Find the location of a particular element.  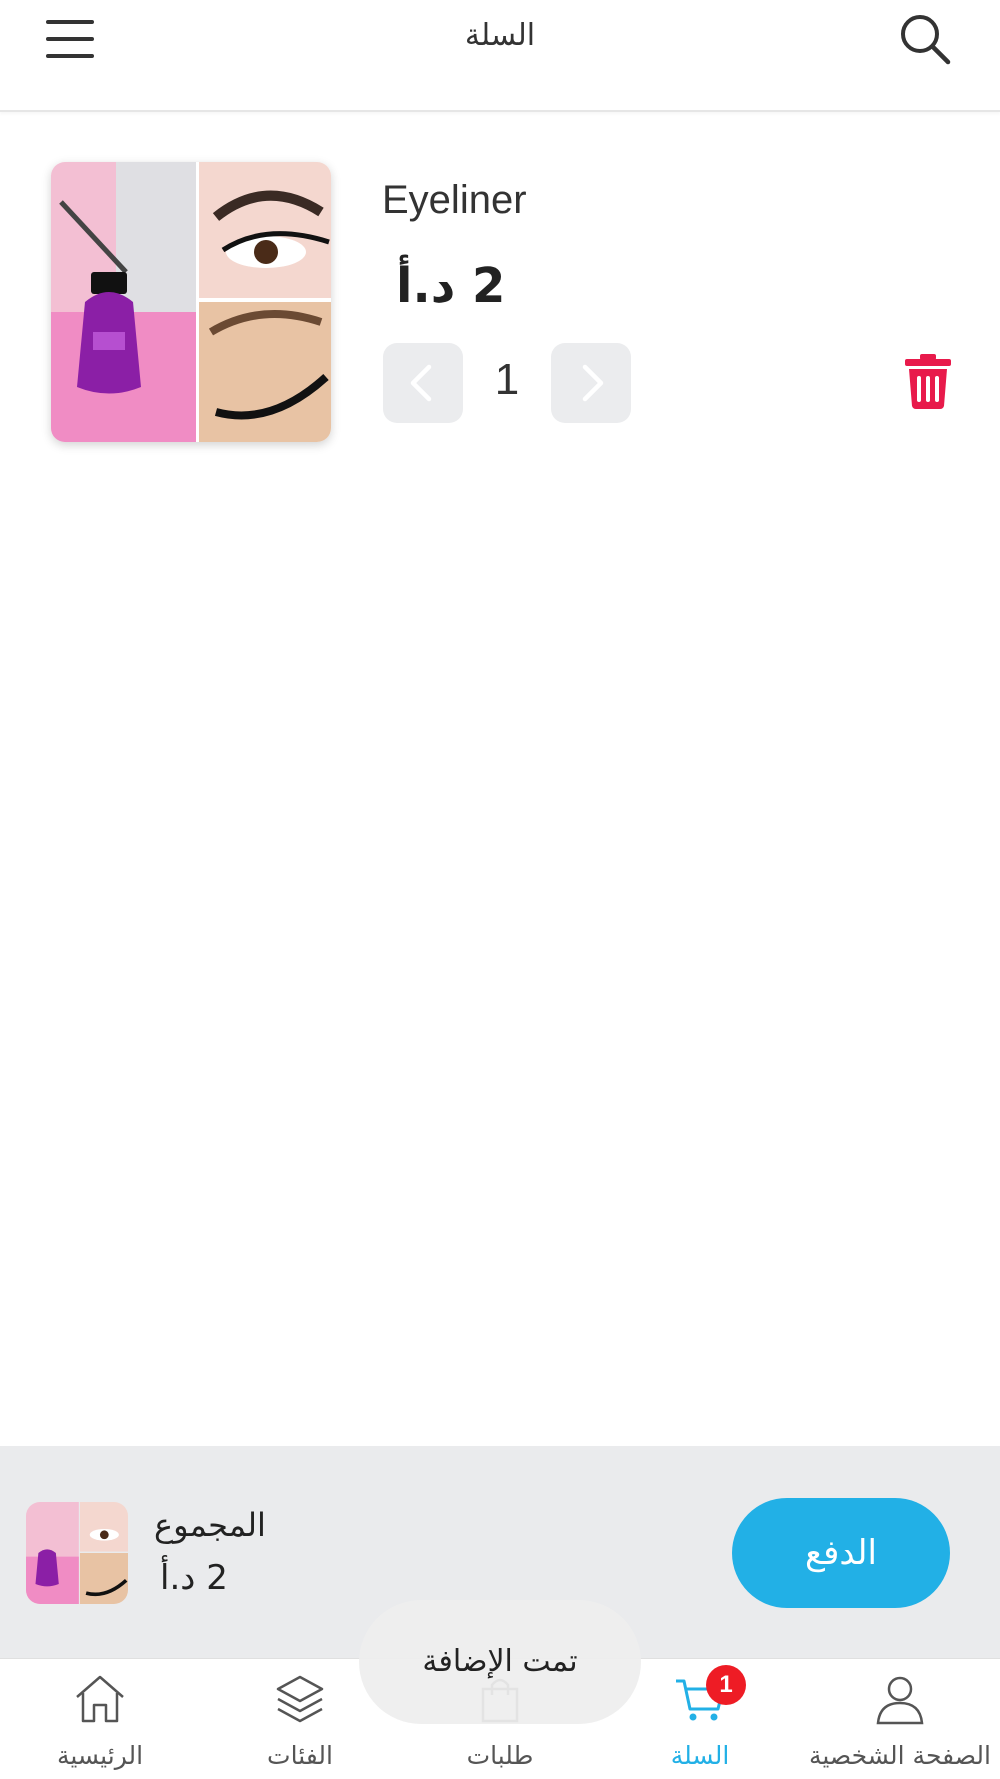

total-label: المجموع is located at coordinates (210, 1525).